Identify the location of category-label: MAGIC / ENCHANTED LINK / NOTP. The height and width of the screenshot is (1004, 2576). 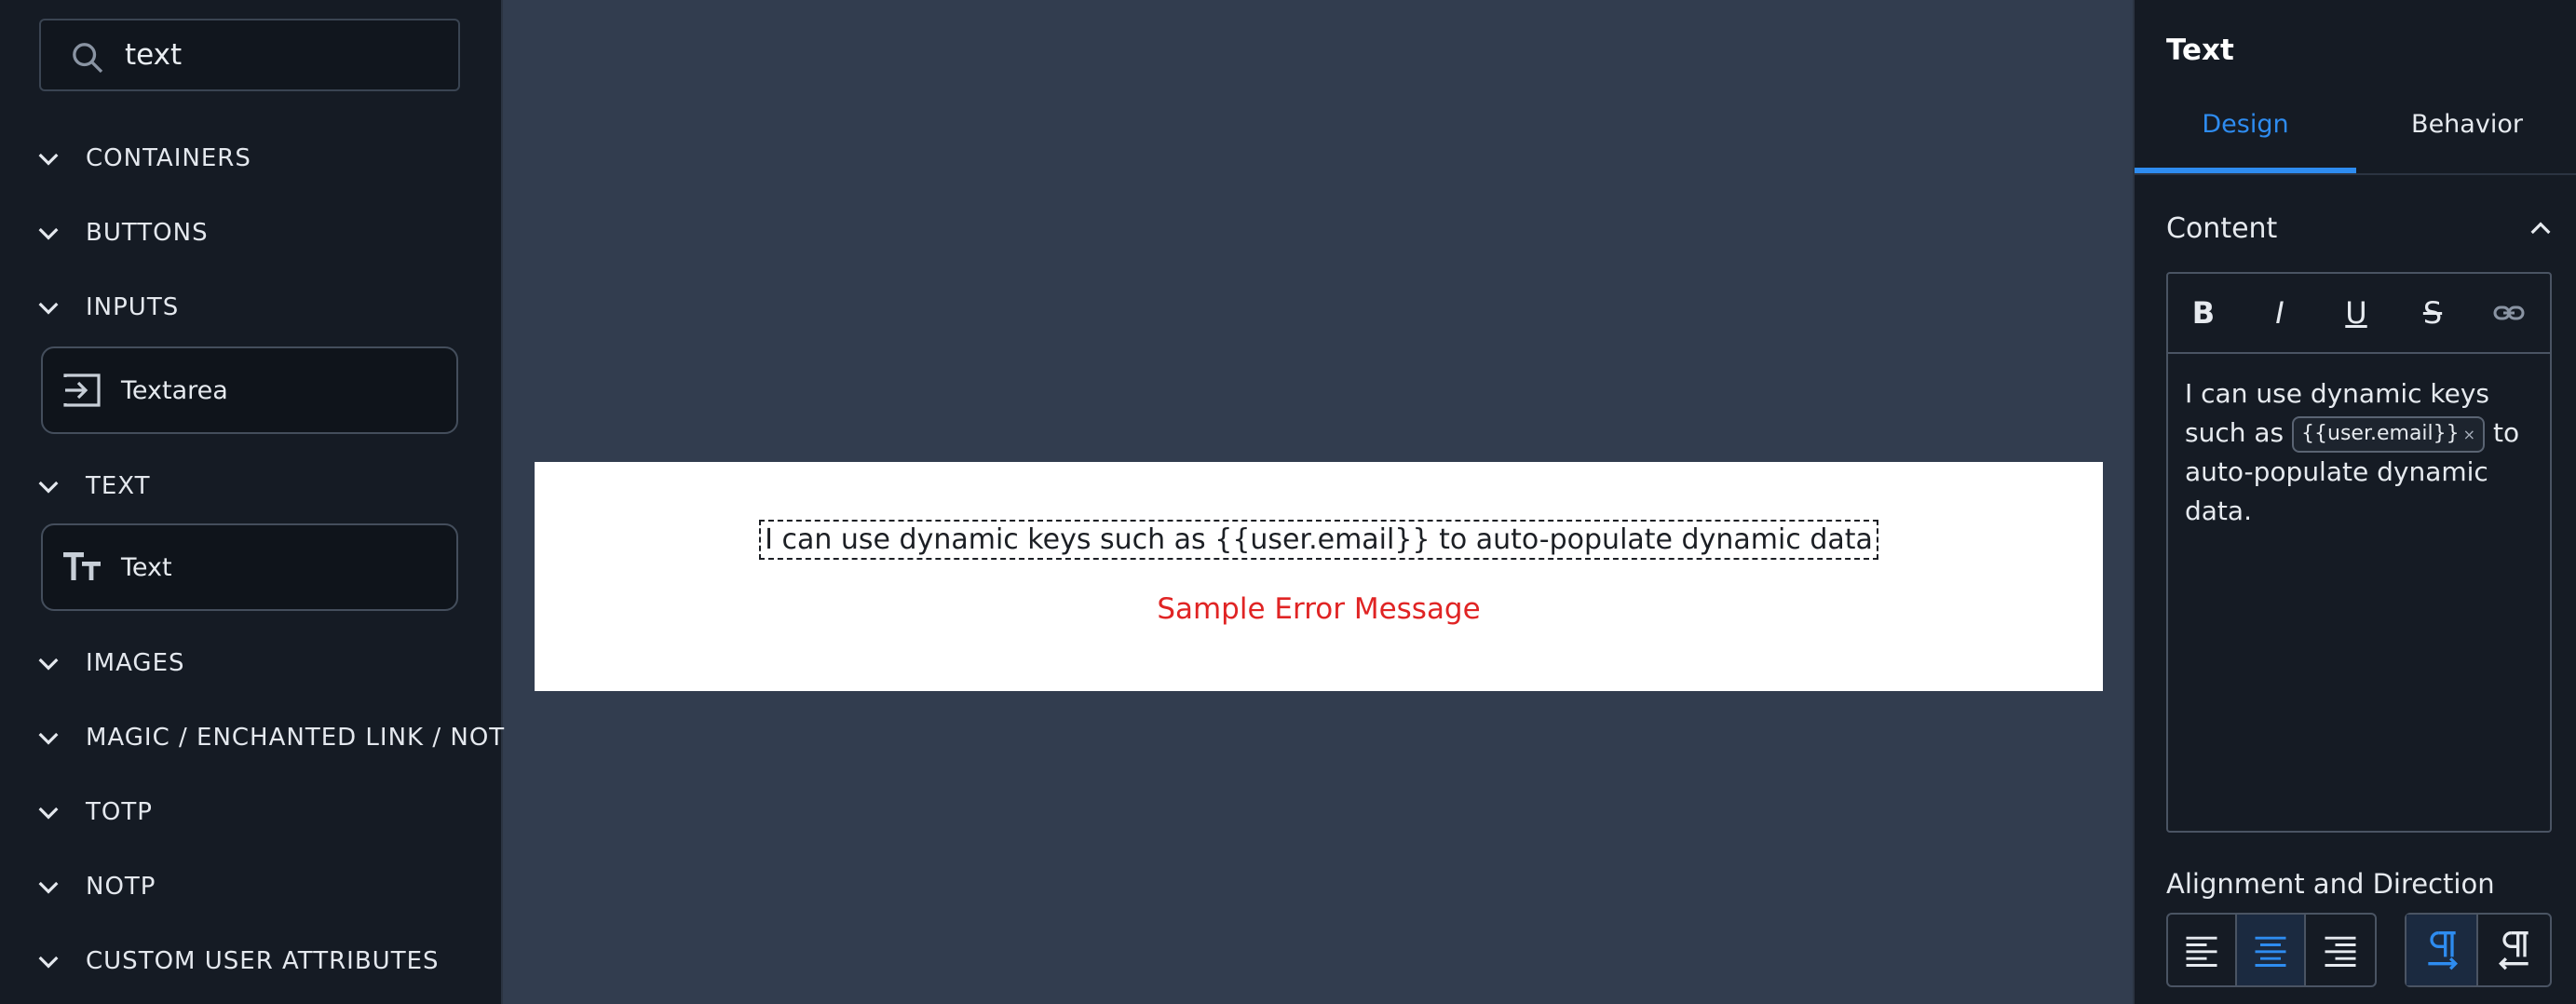
(303, 738).